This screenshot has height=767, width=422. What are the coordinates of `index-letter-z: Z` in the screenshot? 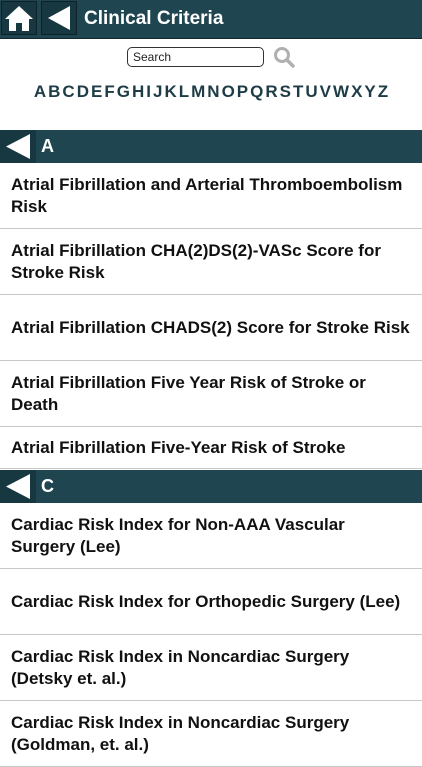 It's located at (383, 91).